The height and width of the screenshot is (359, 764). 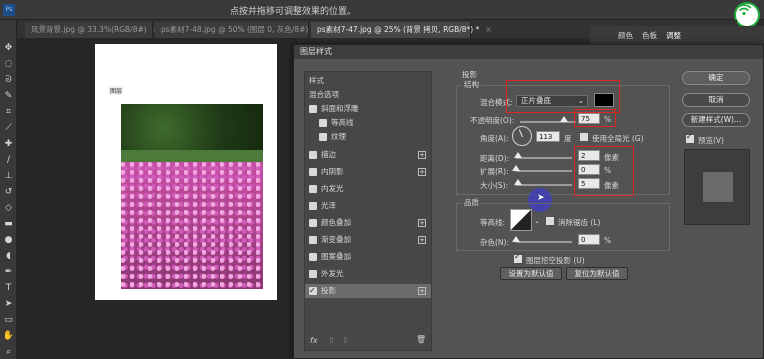 I want to click on size-slider-handle, so click(x=518, y=182).